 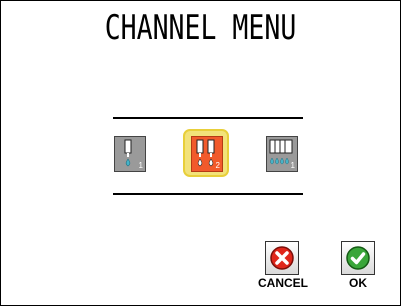 I want to click on cancel-button, so click(x=282, y=258).